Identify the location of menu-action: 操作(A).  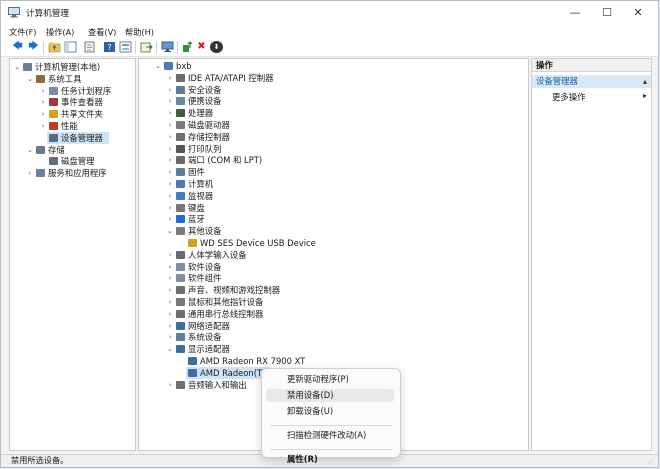
(60, 32).